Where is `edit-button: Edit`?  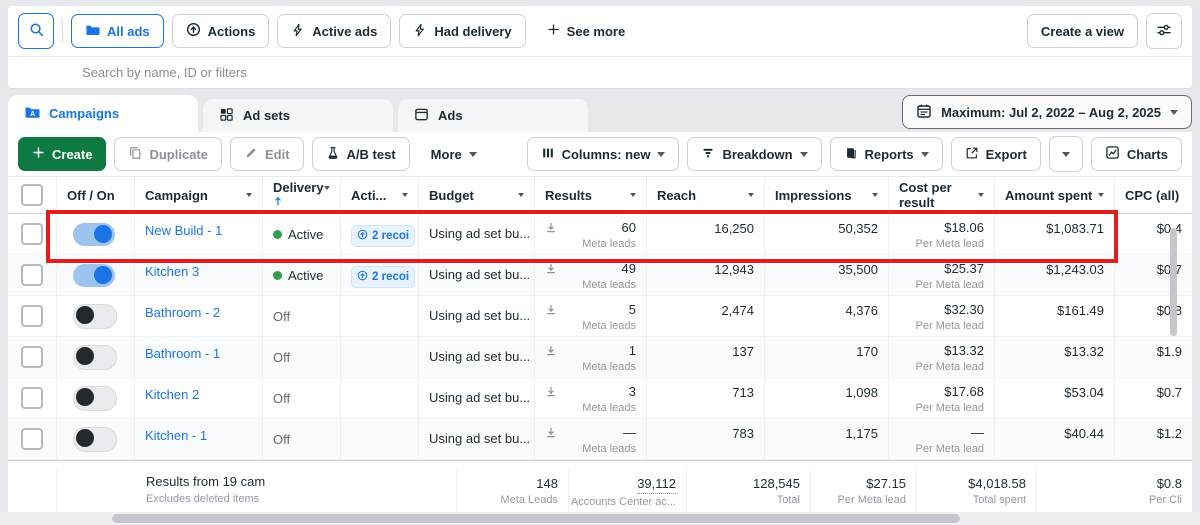 edit-button: Edit is located at coordinates (266, 154).